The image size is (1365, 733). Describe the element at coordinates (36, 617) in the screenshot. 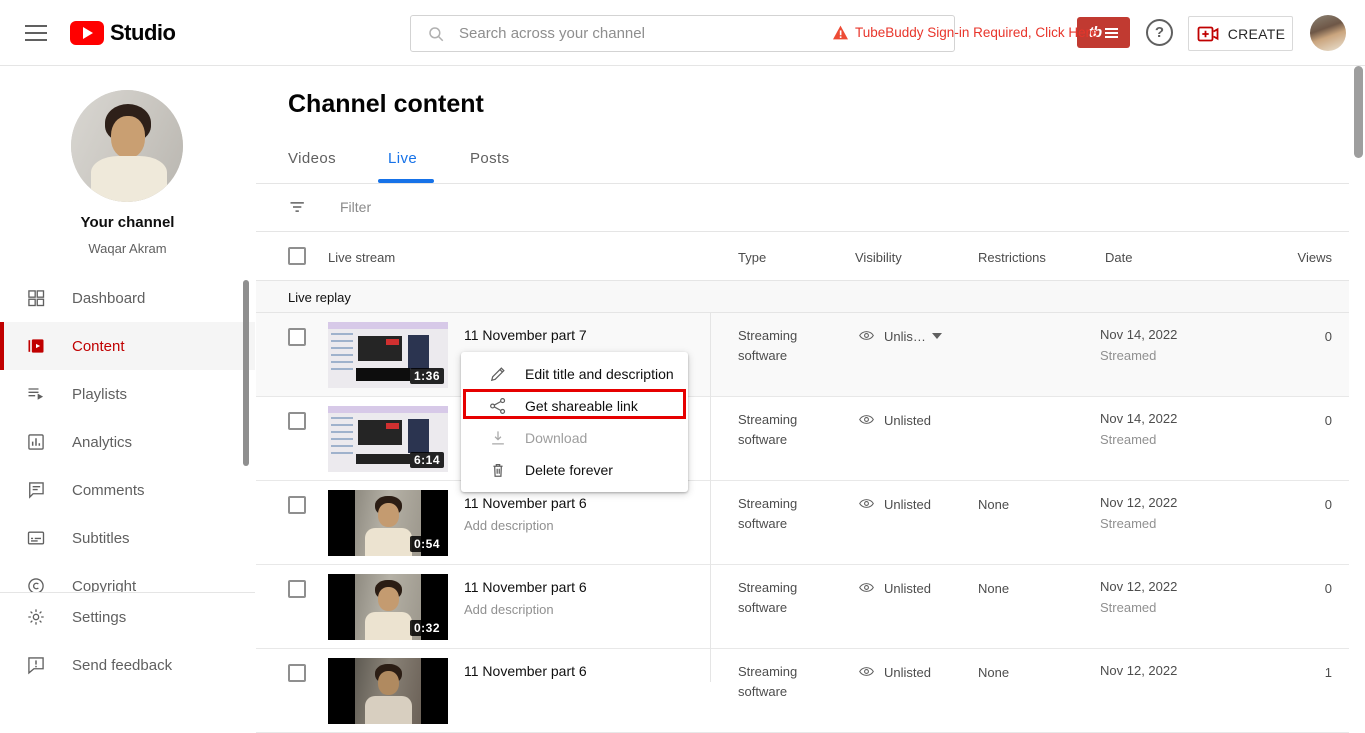

I see `gear-icon` at that location.